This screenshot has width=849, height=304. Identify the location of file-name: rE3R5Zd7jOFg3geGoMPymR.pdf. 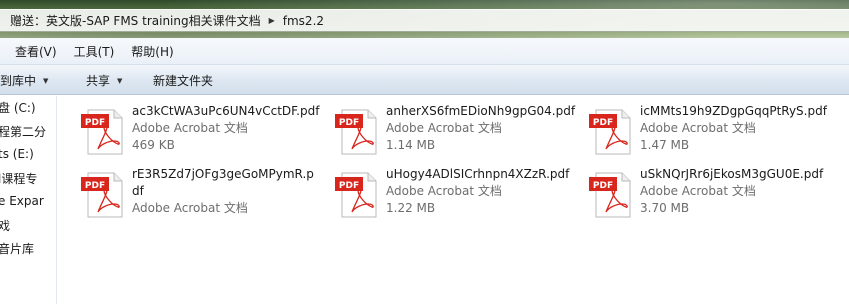
(223, 182).